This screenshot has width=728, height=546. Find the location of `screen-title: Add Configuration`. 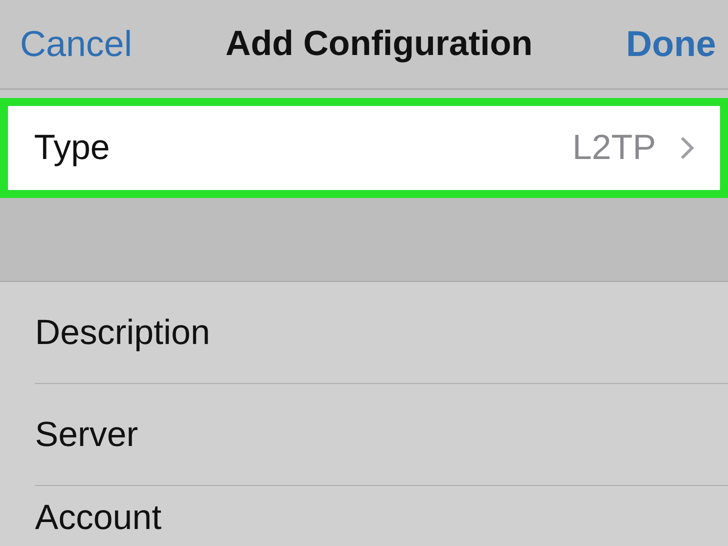

screen-title: Add Configuration is located at coordinates (379, 44).